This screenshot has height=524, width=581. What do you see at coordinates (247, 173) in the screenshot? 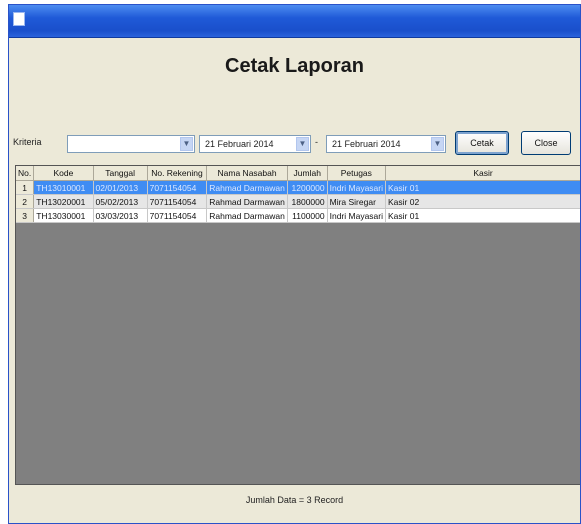
I see `column-header: Nama Nasabah` at bounding box center [247, 173].